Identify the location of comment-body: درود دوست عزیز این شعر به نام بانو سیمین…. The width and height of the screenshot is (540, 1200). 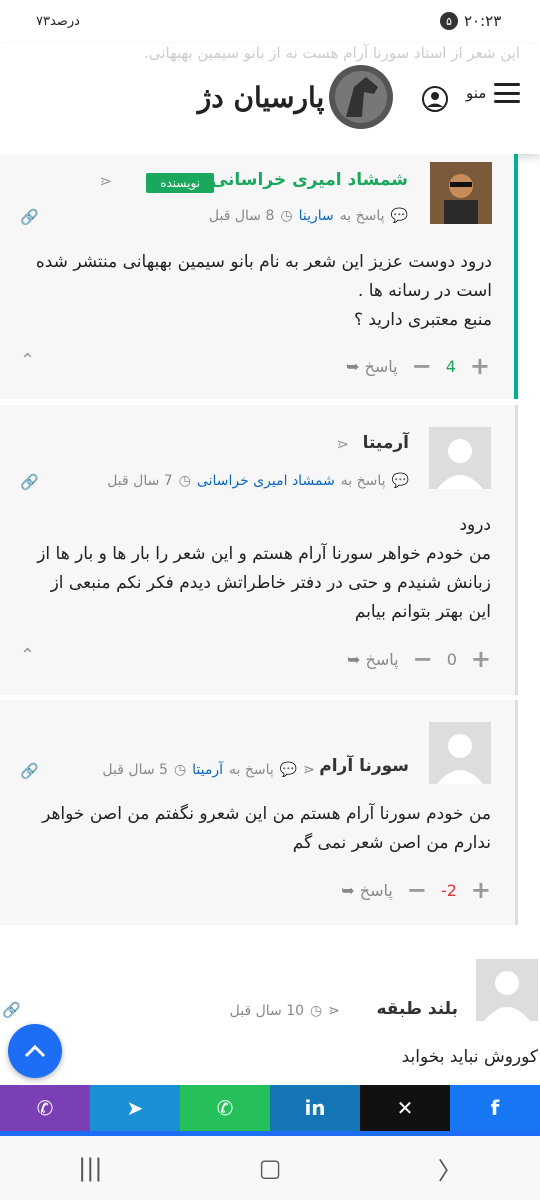
(252, 291).